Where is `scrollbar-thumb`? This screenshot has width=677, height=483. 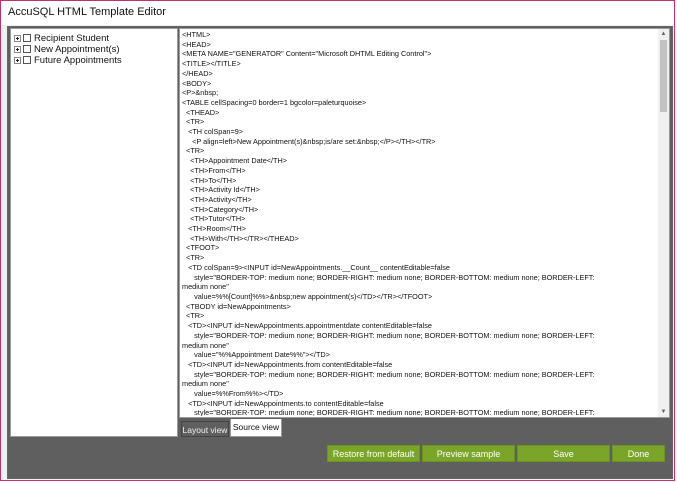 scrollbar-thumb is located at coordinates (663, 76).